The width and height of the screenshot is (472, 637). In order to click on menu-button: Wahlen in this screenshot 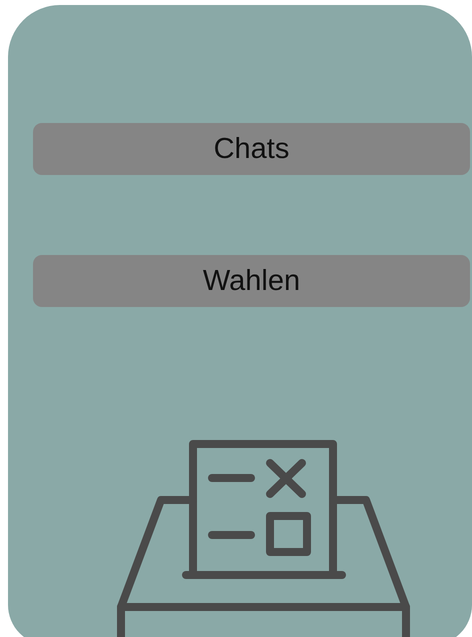, I will do `click(251, 281)`.